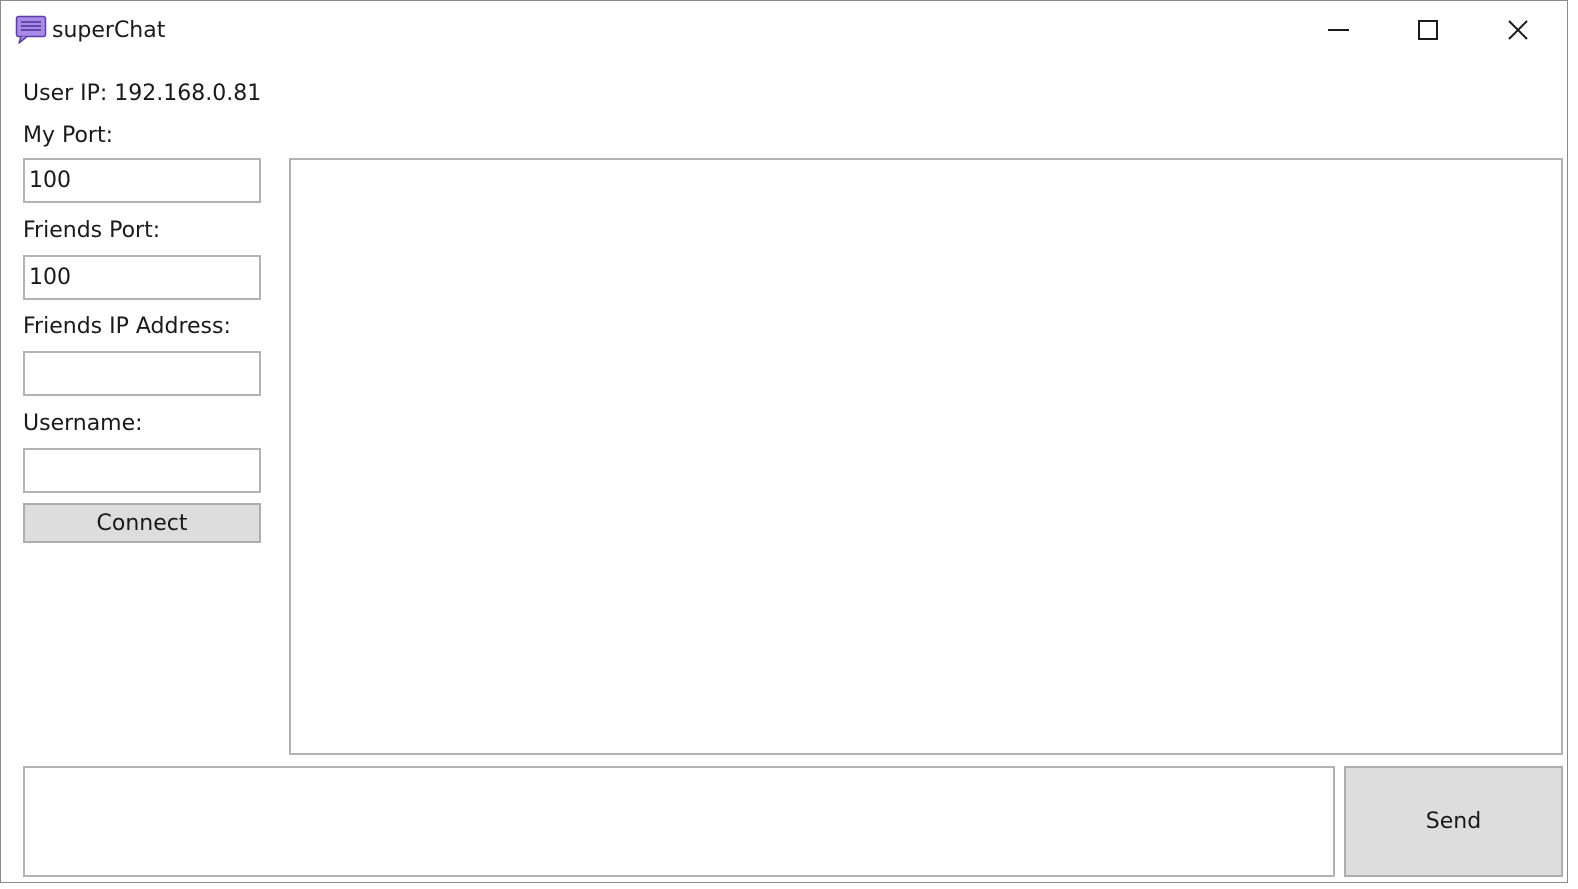 The width and height of the screenshot is (1578, 889). I want to click on friends-port-input, so click(142, 277).